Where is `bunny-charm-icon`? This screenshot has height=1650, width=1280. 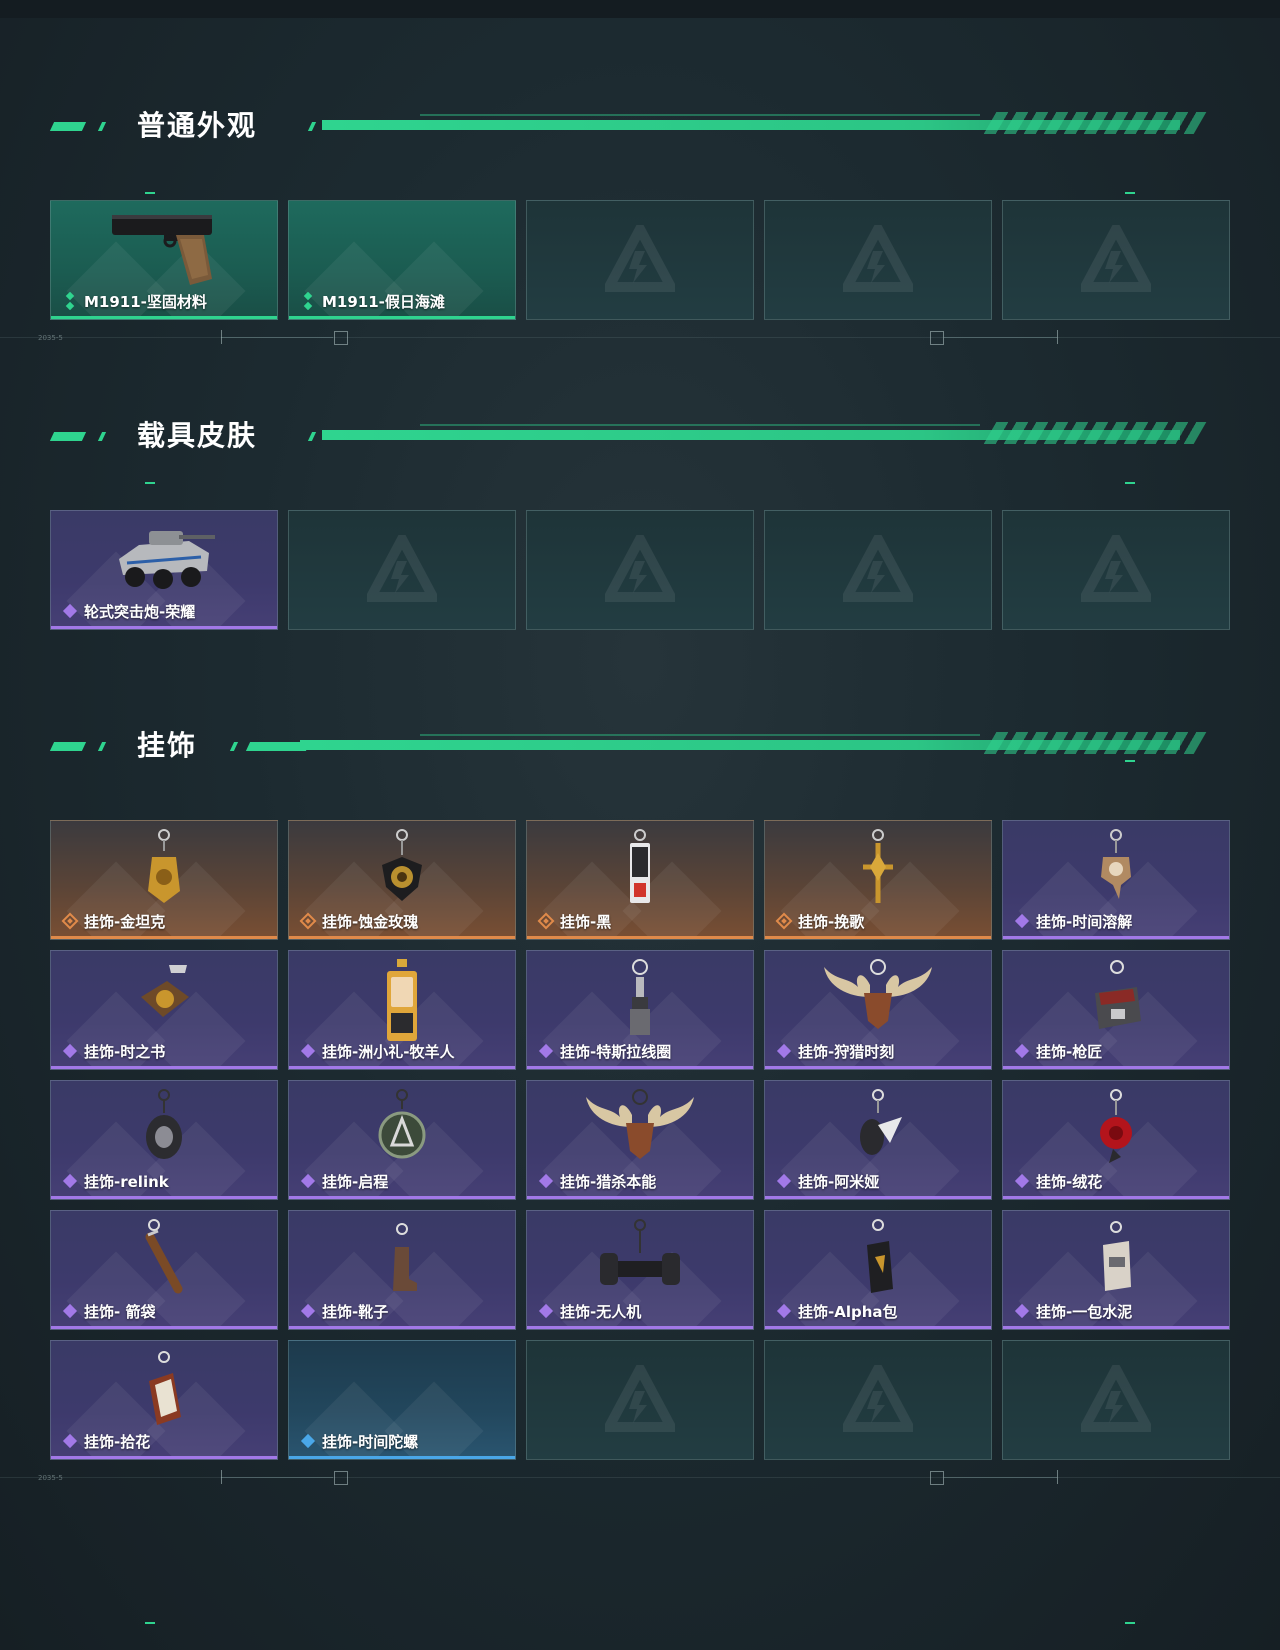
bunny-charm-icon is located at coordinates (881, 1122).